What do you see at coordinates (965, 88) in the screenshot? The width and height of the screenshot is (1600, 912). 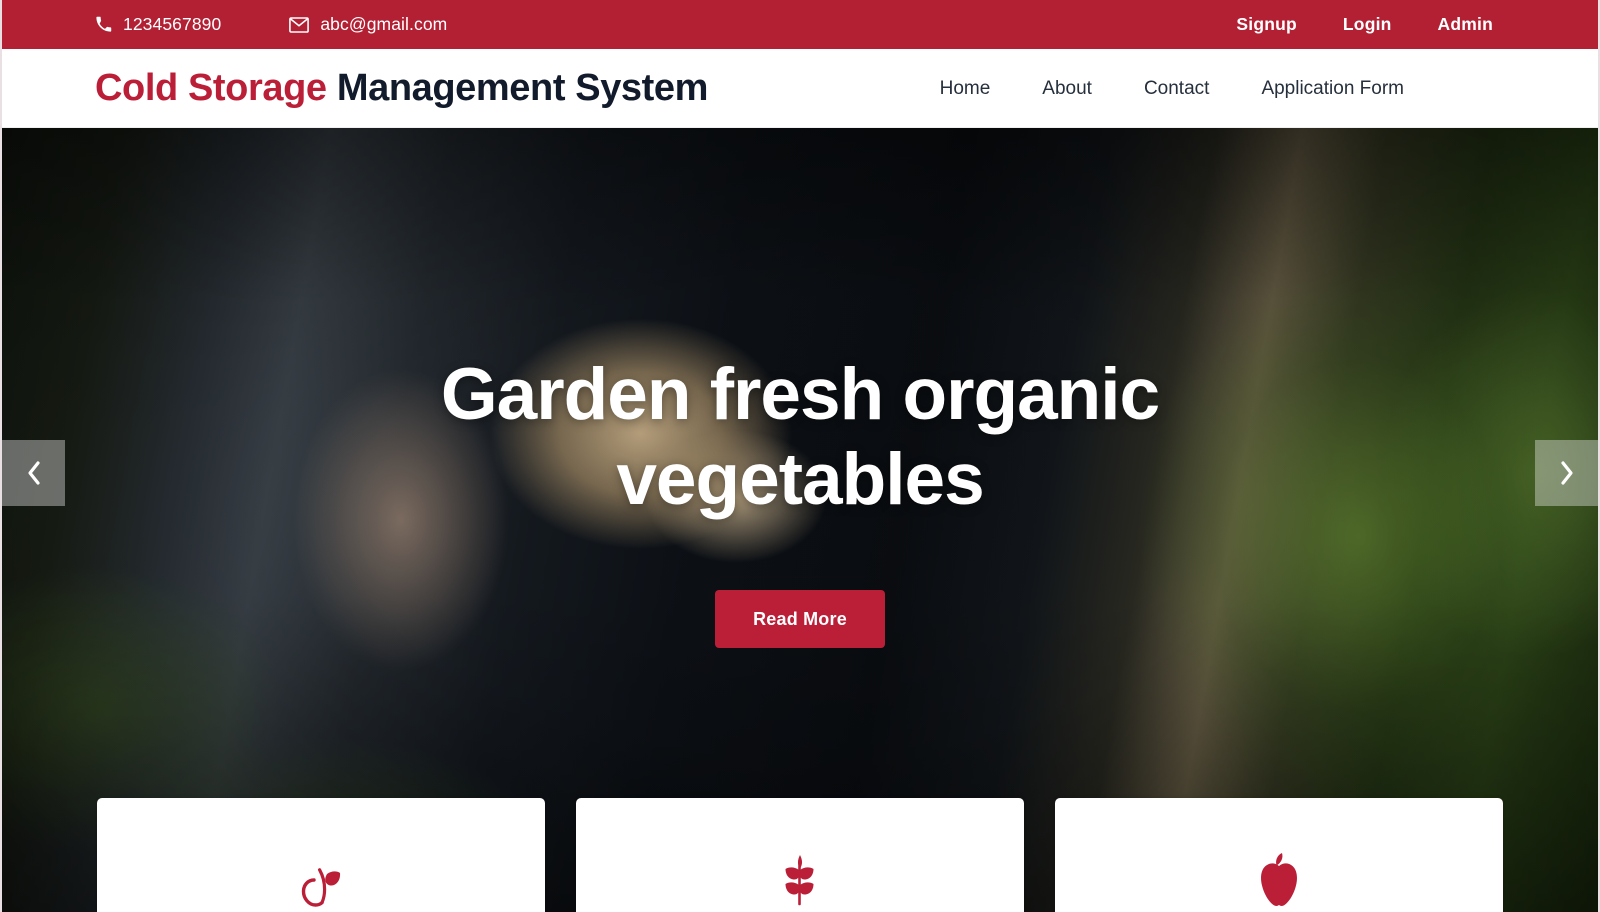 I see `nav-item-home: Home` at bounding box center [965, 88].